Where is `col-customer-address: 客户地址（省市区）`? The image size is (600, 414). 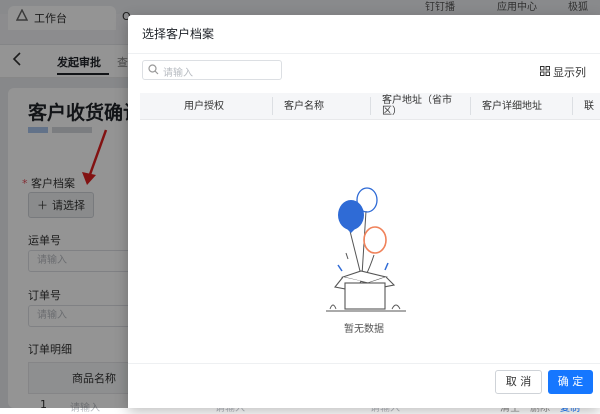 col-customer-address: 客户地址（省市区） is located at coordinates (422, 106).